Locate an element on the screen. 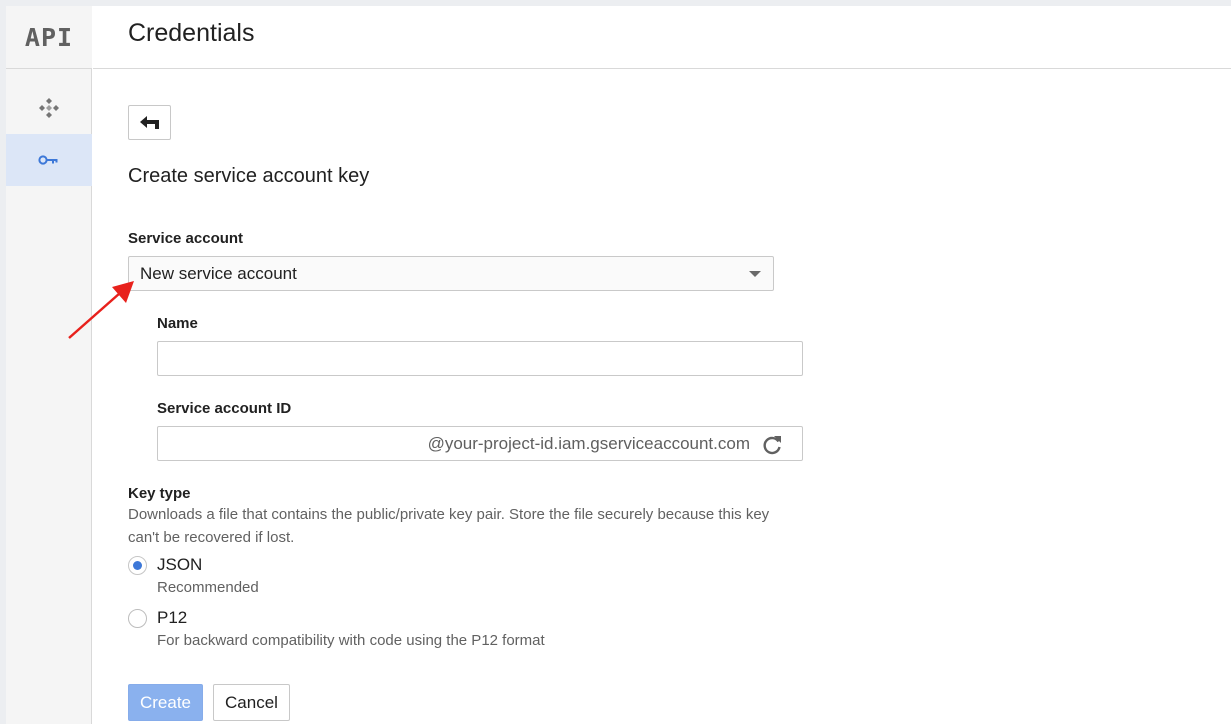 Image resolution: width=1231 pixels, height=724 pixels. back-arrow-icon is located at coordinates (149, 122).